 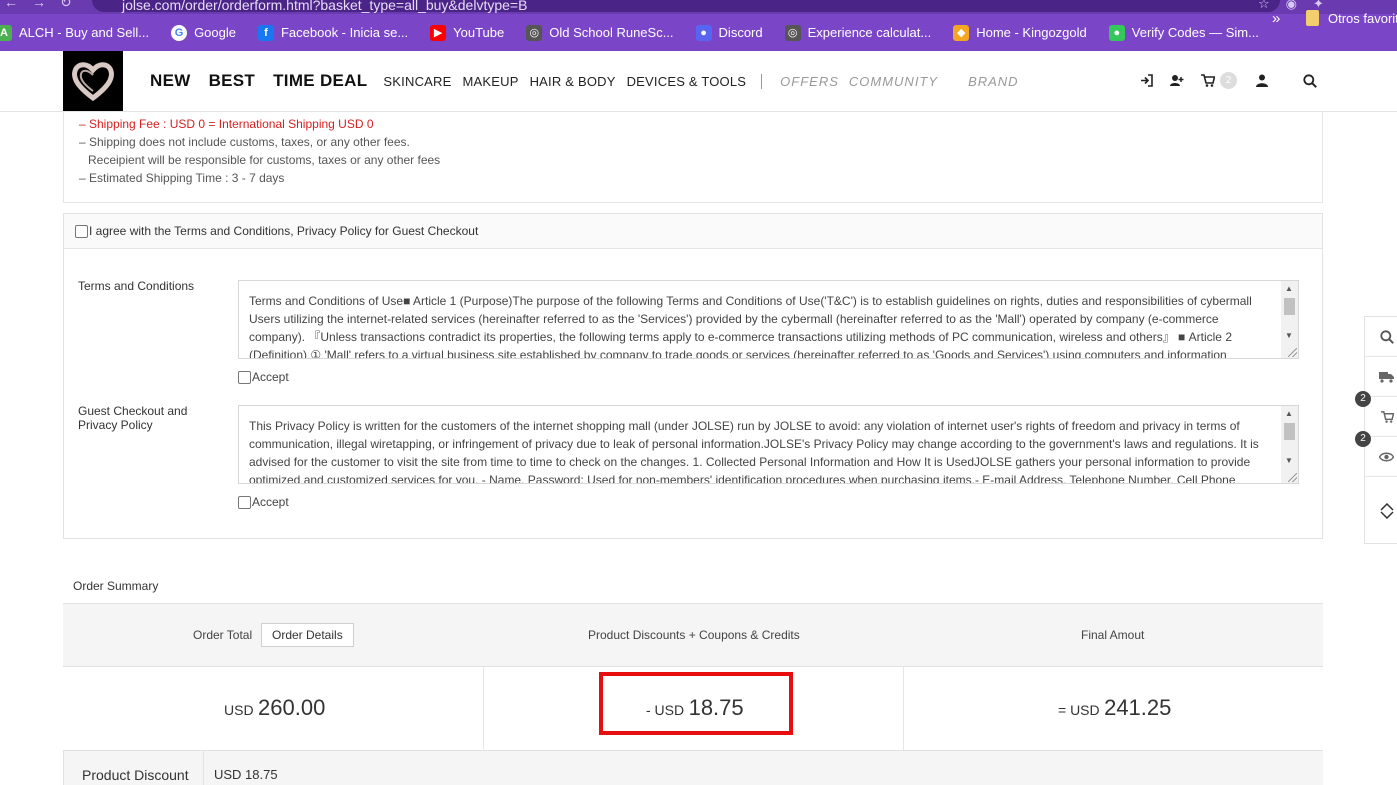 What do you see at coordinates (1228, 80) in the screenshot?
I see `cart-count-badge: 2` at bounding box center [1228, 80].